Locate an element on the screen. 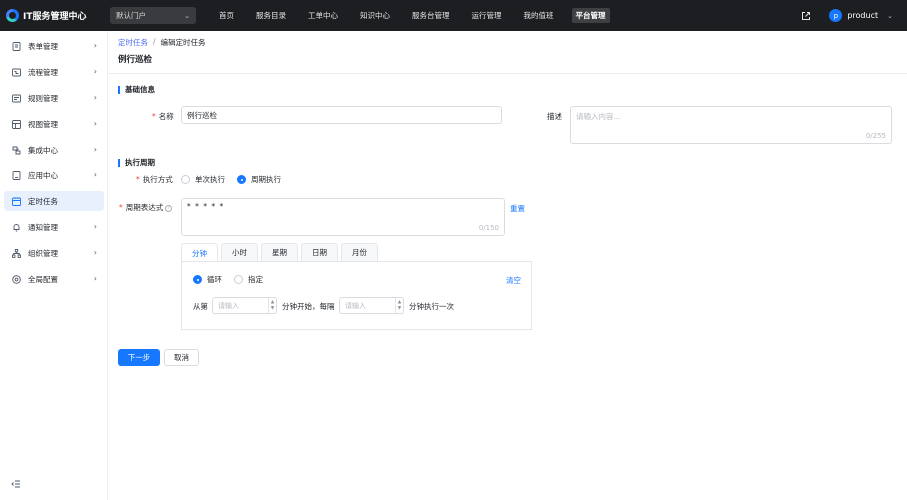 This screenshot has width=907, height=500. form-icon is located at coordinates (16, 46).